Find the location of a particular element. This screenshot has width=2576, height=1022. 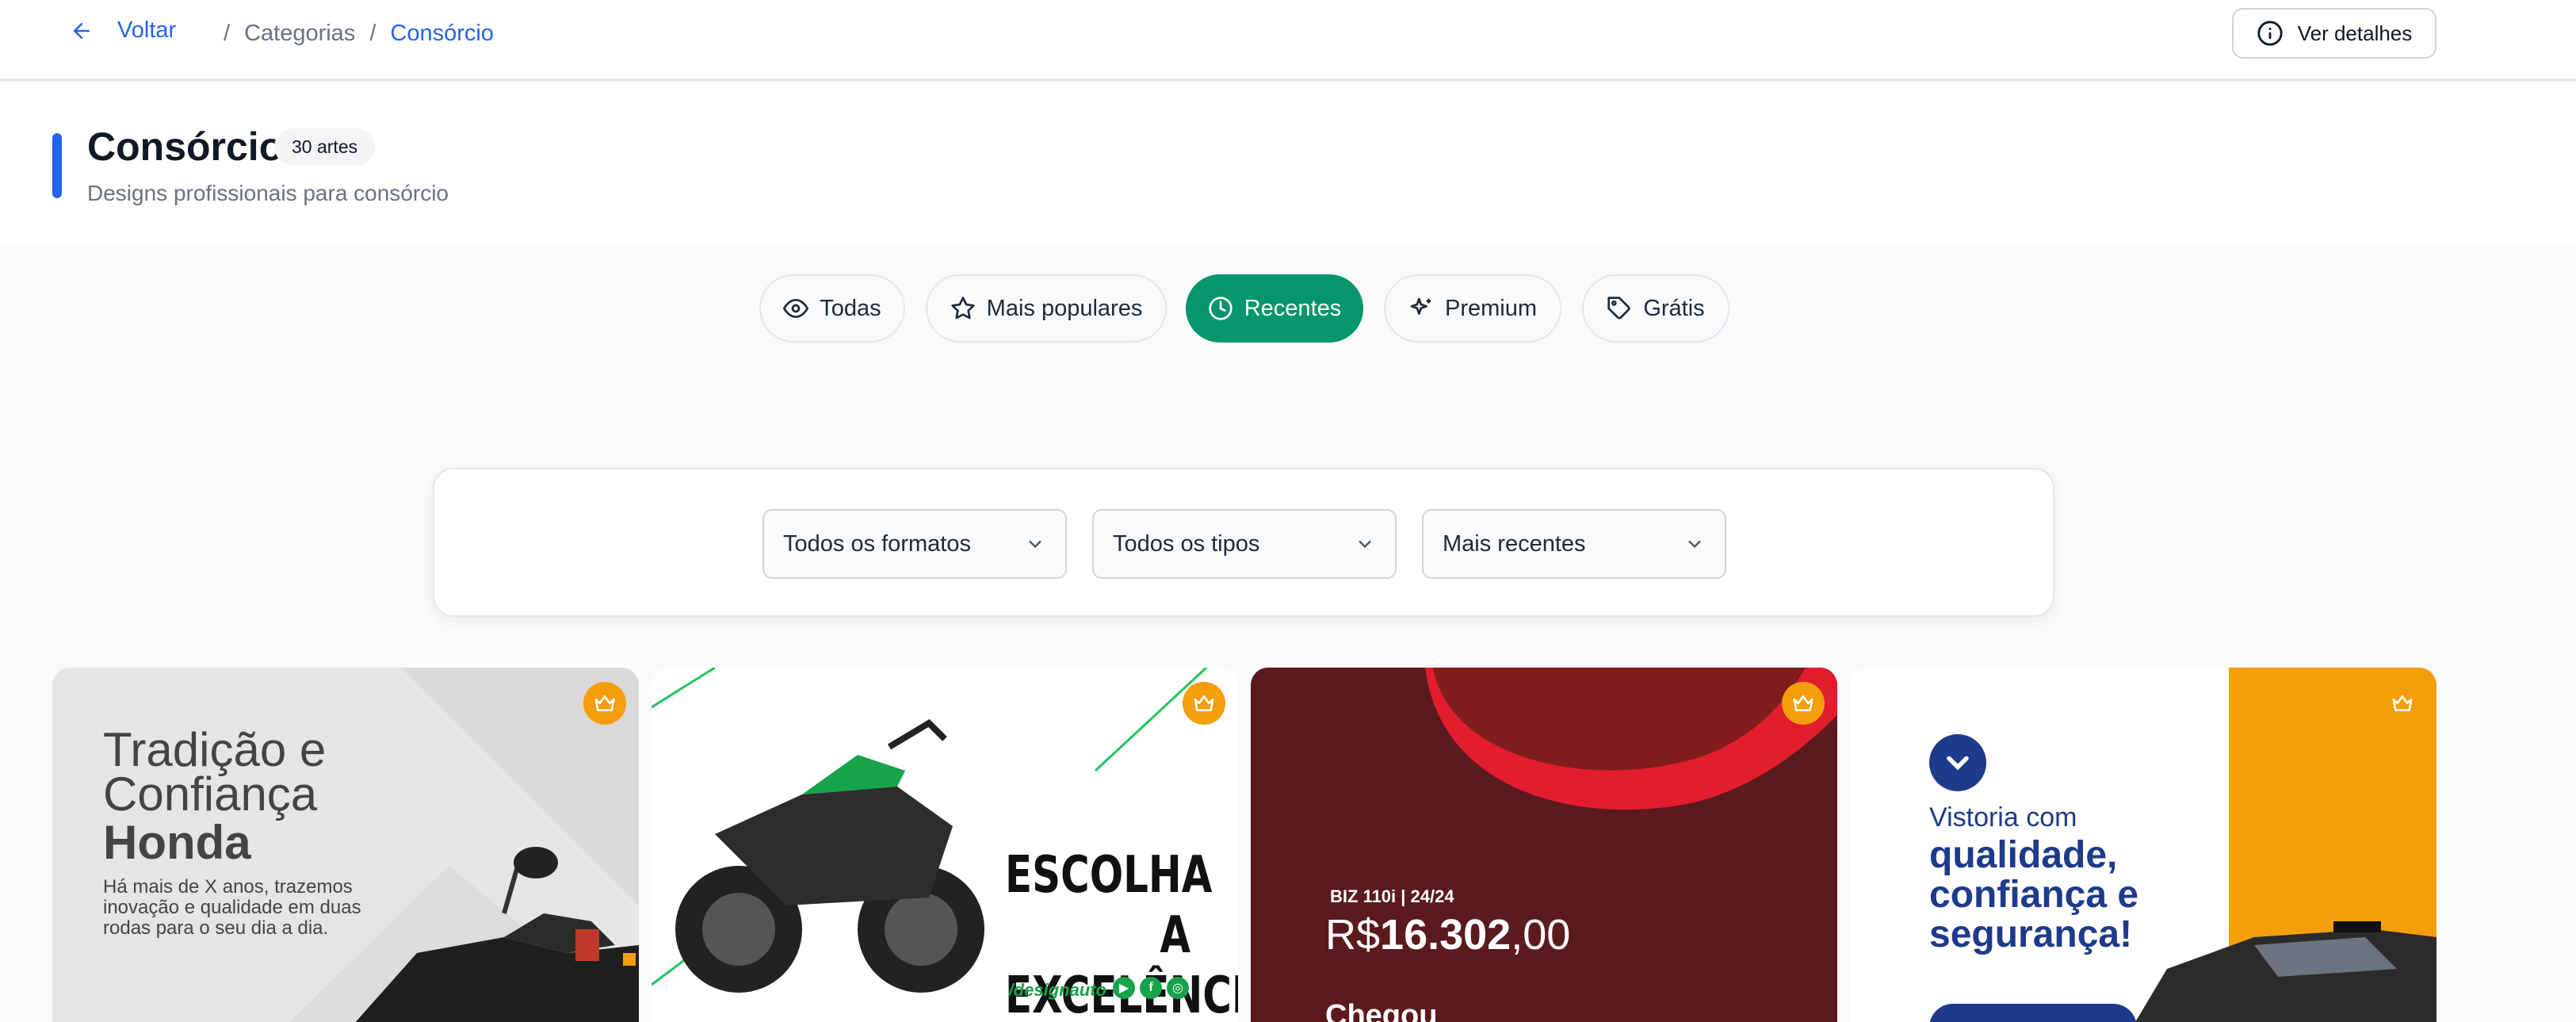

instagram-icon: ◎ is located at coordinates (1178, 988).